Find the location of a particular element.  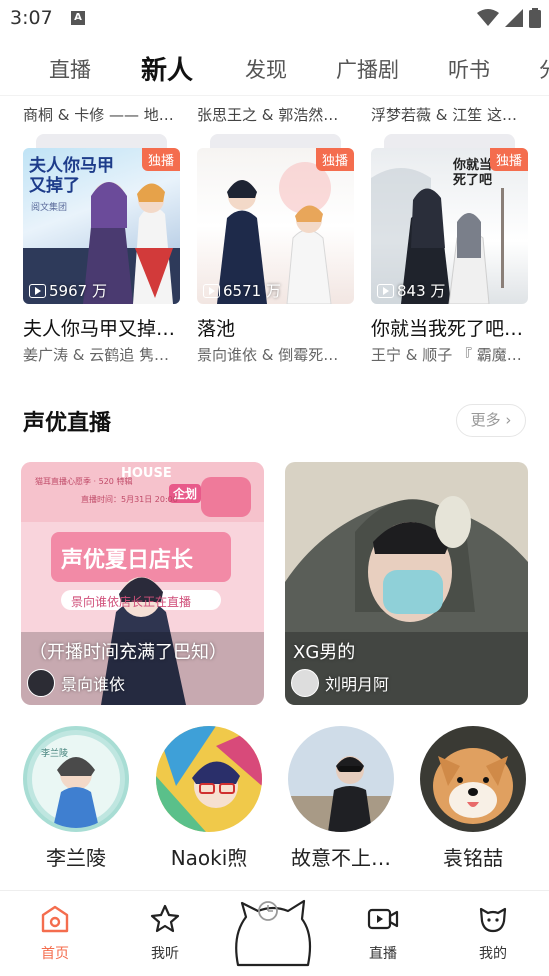

voice-actor: 袁铭喆 is located at coordinates (473, 798).